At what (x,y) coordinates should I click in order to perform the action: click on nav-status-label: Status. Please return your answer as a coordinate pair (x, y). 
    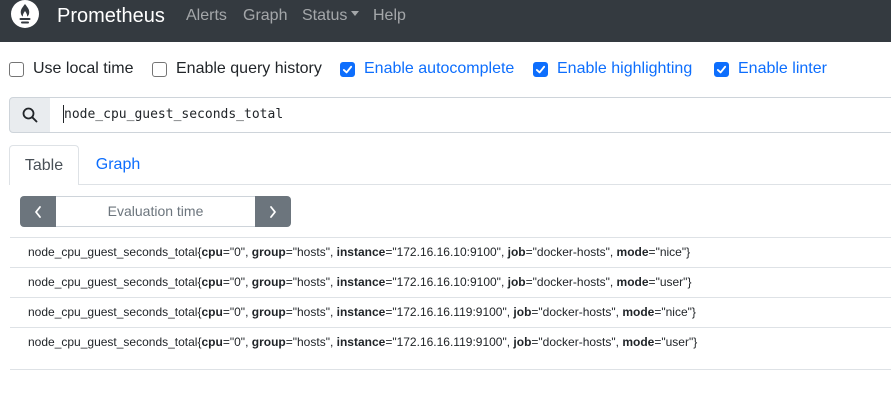
    Looking at the image, I should click on (325, 15).